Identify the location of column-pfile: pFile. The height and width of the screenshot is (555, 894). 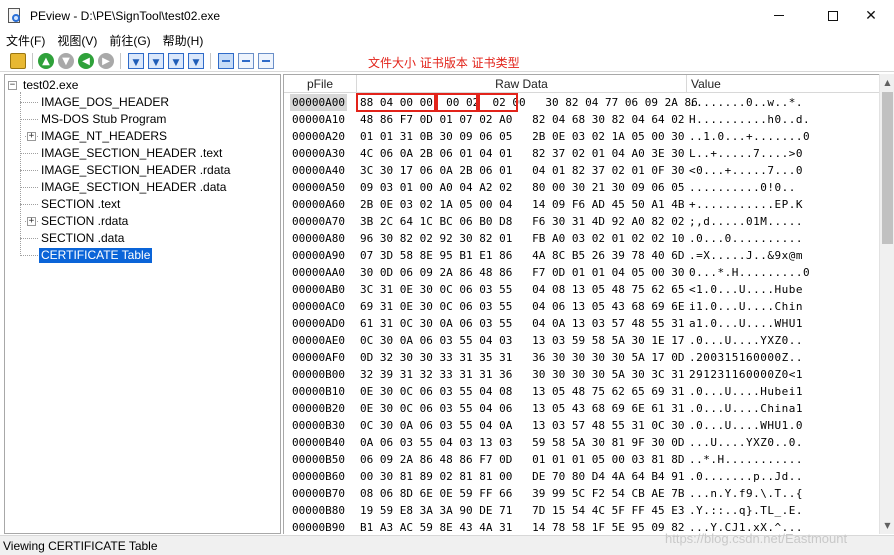
(320, 84).